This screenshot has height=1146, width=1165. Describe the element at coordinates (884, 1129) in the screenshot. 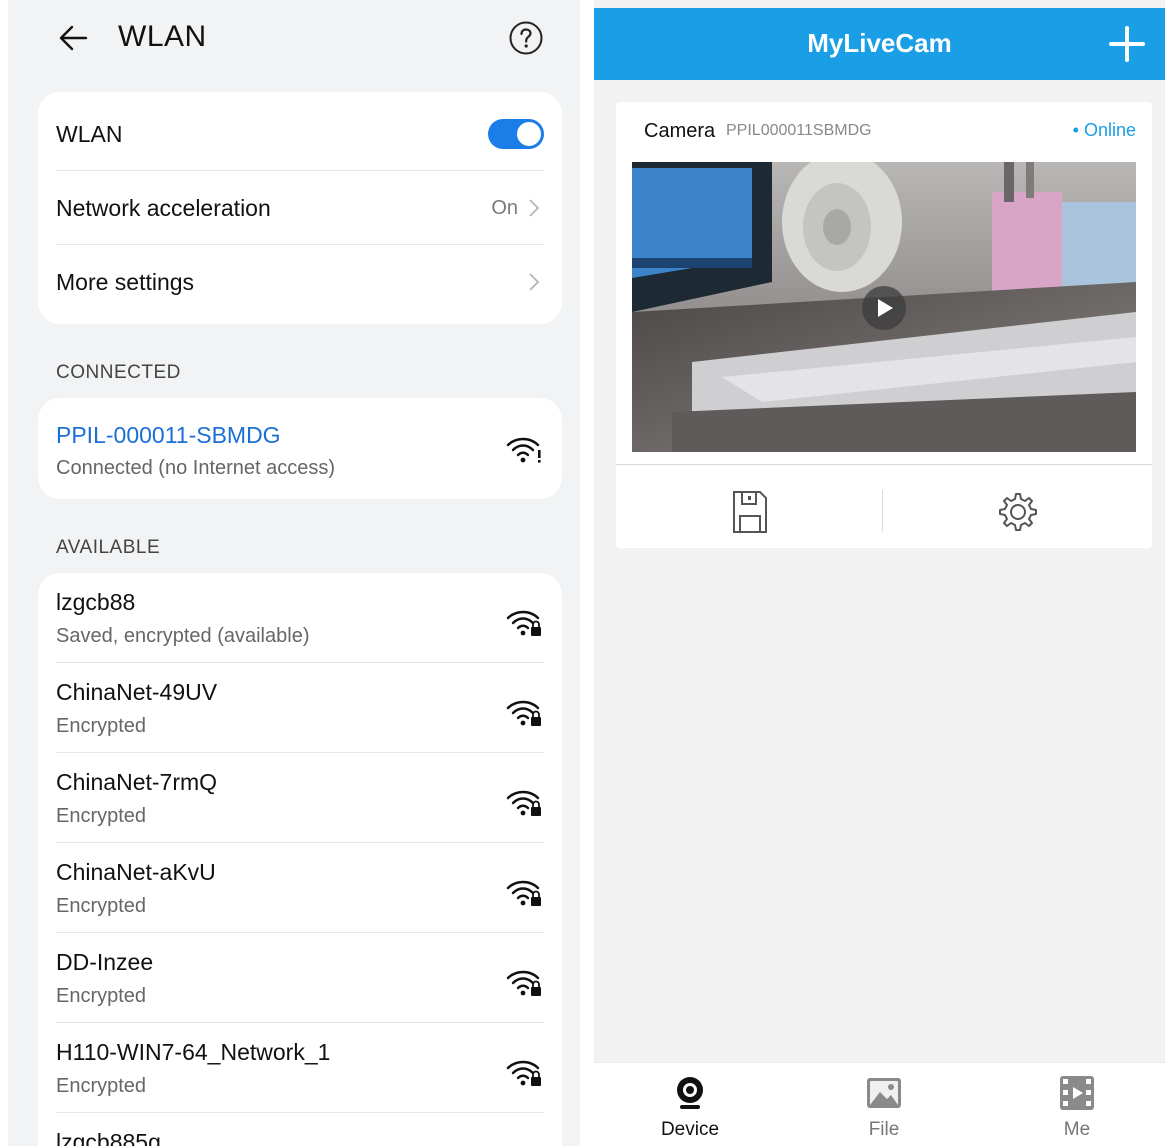

I see `tab-file-label: File` at that location.